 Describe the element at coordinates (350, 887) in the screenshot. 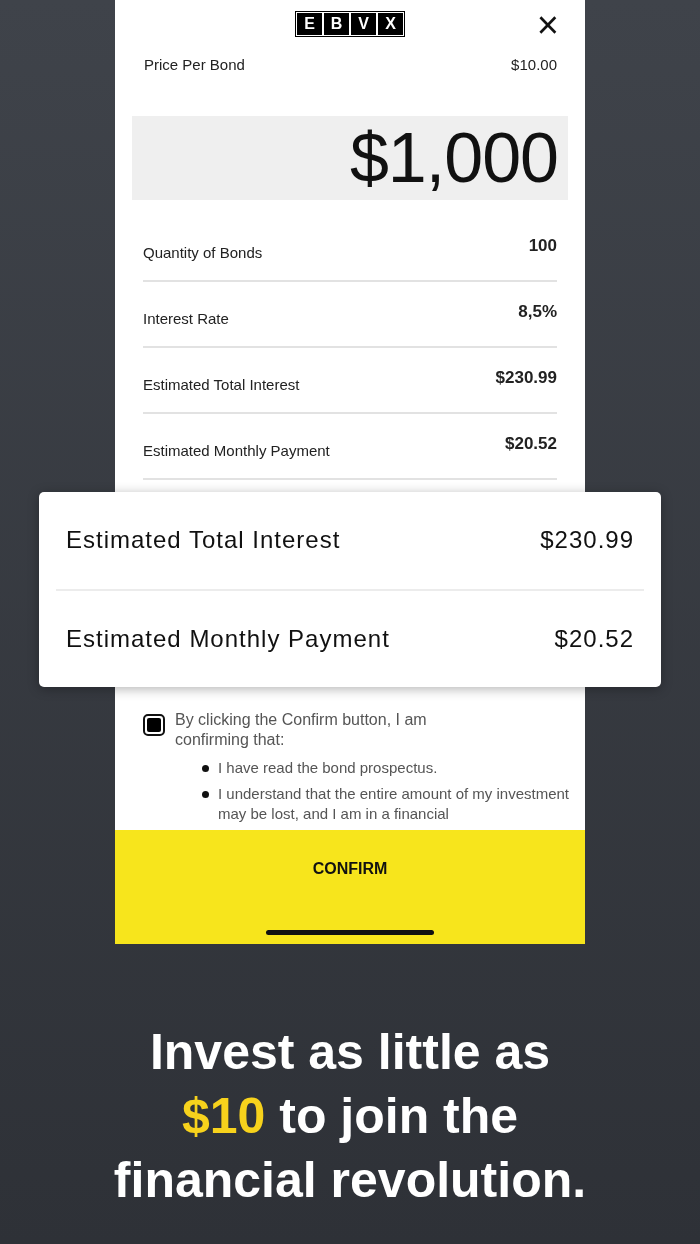

I see `confirm-button: CONFIRM` at that location.